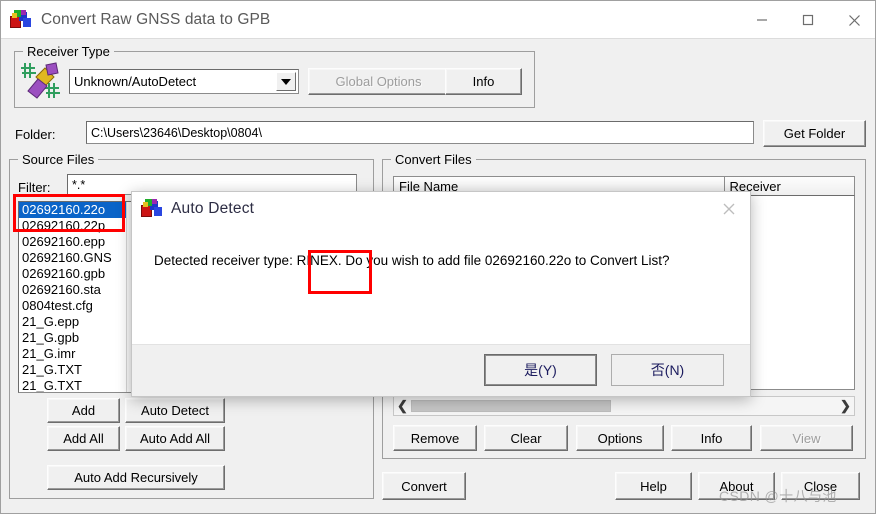 Image resolution: width=876 pixels, height=514 pixels. What do you see at coordinates (378, 81) in the screenshot?
I see `global-options-button: Global Options` at bounding box center [378, 81].